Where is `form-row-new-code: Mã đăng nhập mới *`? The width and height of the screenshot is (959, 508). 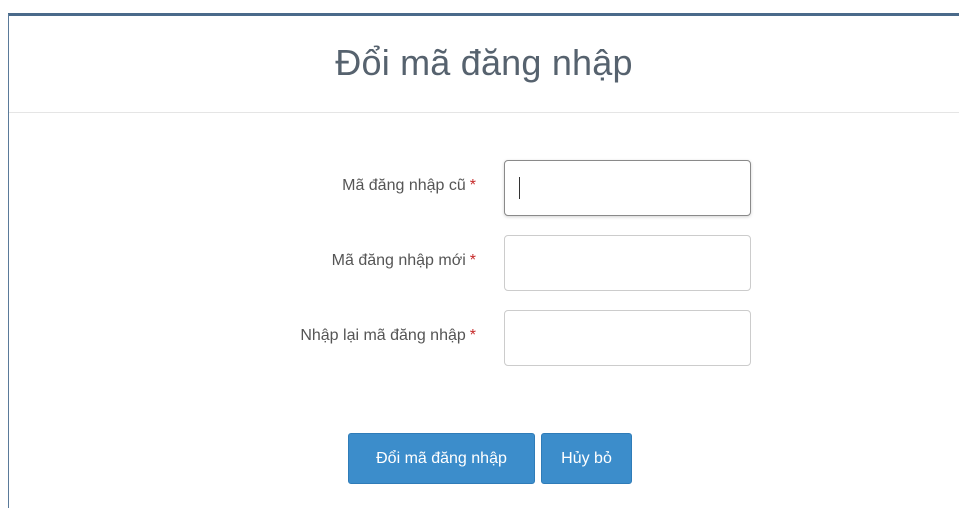
form-row-new-code: Mã đăng nhập mới * is located at coordinates (479, 263).